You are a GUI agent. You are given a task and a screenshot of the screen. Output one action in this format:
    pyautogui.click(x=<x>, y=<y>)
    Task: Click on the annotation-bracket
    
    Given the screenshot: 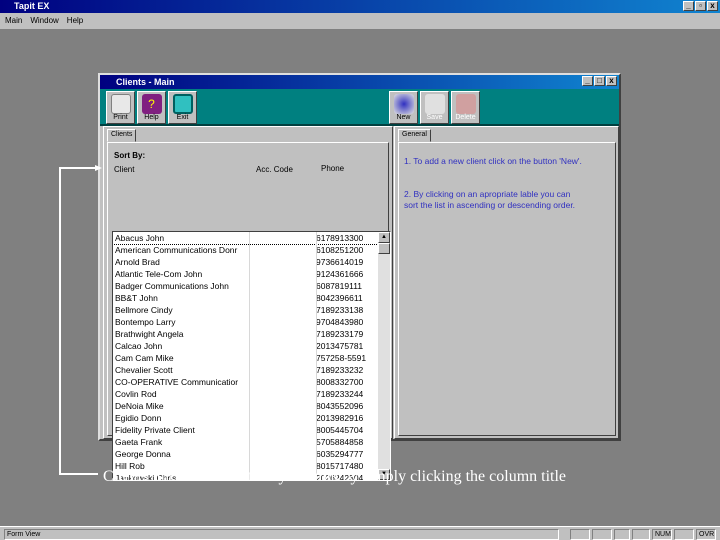 What is the action you would take?
    pyautogui.click(x=80, y=320)
    